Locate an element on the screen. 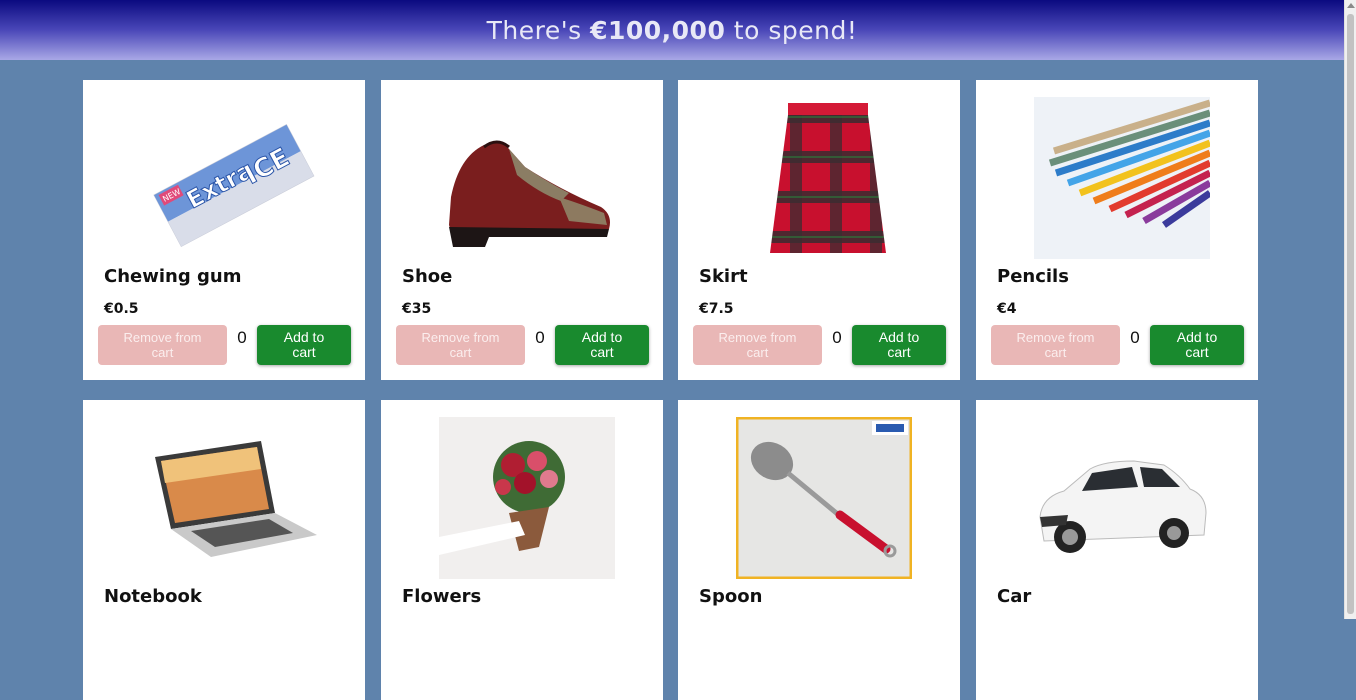  product-name: Notebook is located at coordinates (153, 596).